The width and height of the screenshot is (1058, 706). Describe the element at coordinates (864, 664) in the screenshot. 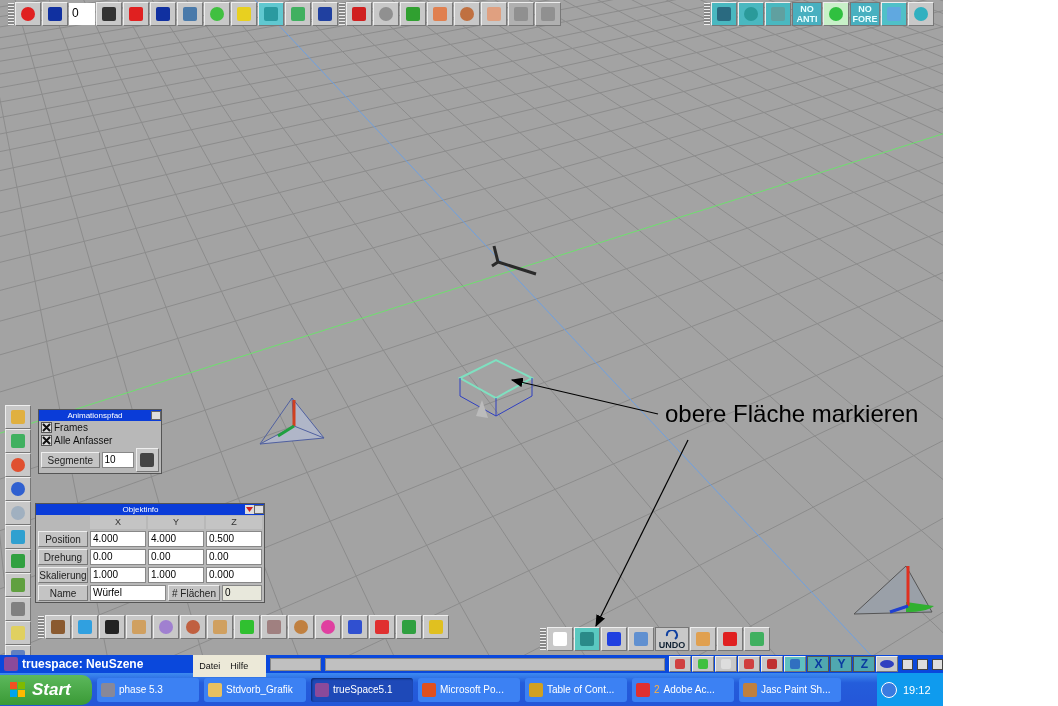

I see `axis-view-button: Z` at that location.